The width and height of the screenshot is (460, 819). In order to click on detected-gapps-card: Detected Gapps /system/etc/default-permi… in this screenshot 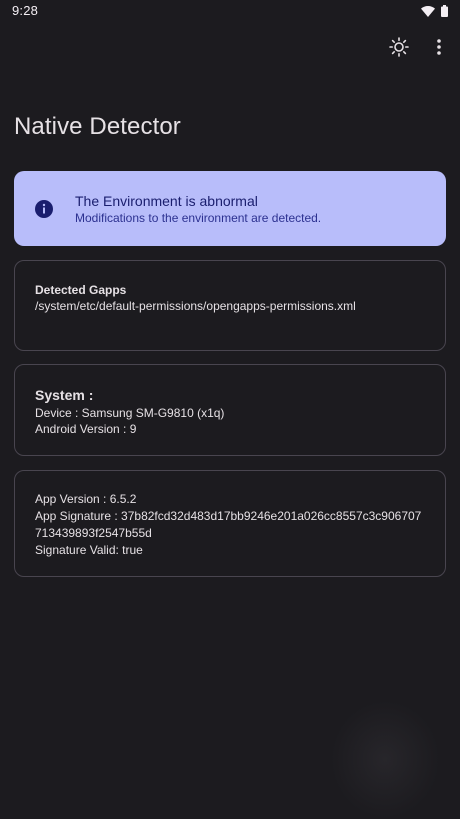, I will do `click(230, 305)`.